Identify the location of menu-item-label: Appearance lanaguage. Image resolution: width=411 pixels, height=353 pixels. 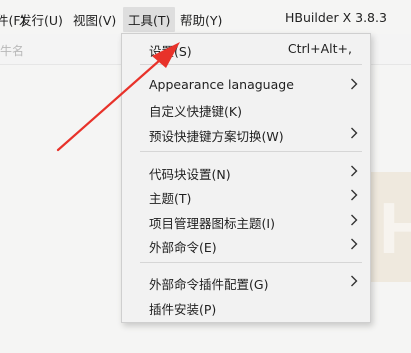
(221, 84).